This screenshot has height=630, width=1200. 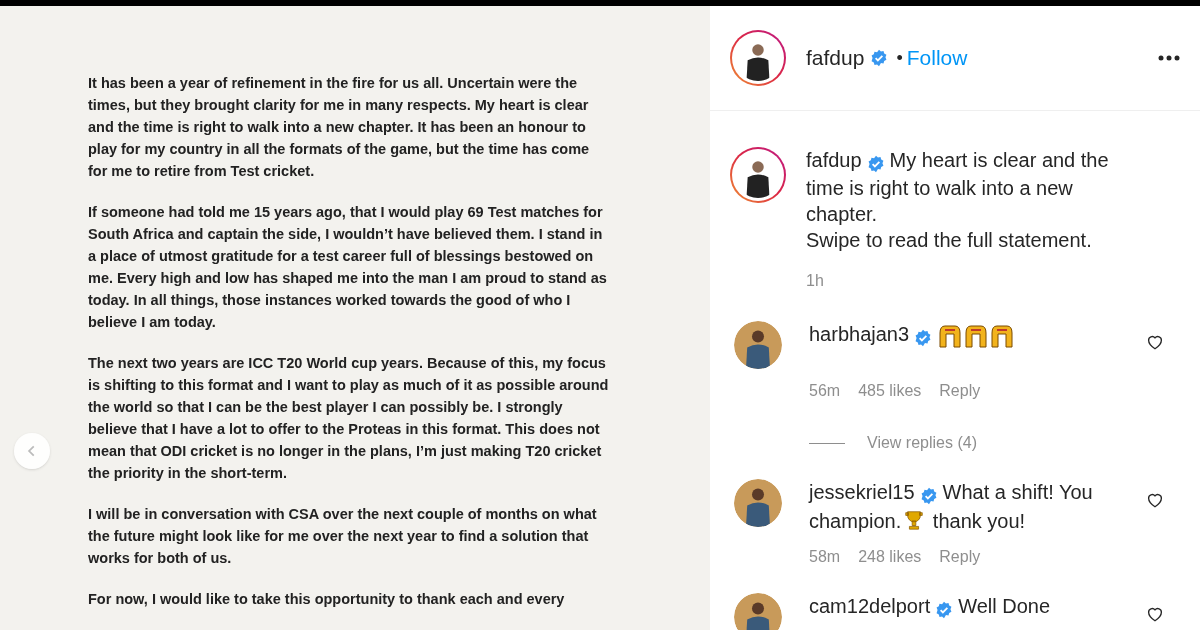 What do you see at coordinates (825, 391) in the screenshot?
I see `comment-time: 56m` at bounding box center [825, 391].